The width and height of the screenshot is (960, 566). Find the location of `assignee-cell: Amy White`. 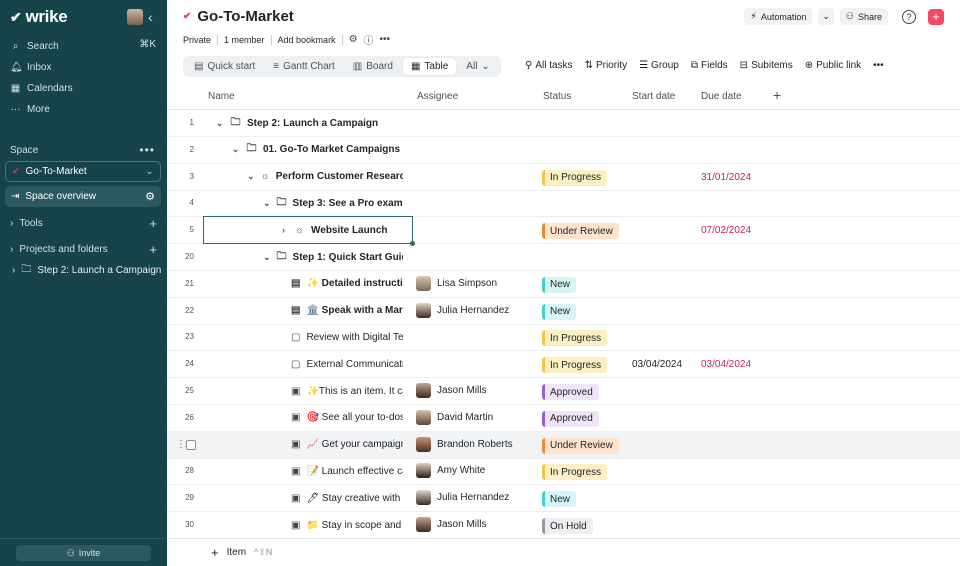

assignee-cell: Amy White is located at coordinates (450, 471).